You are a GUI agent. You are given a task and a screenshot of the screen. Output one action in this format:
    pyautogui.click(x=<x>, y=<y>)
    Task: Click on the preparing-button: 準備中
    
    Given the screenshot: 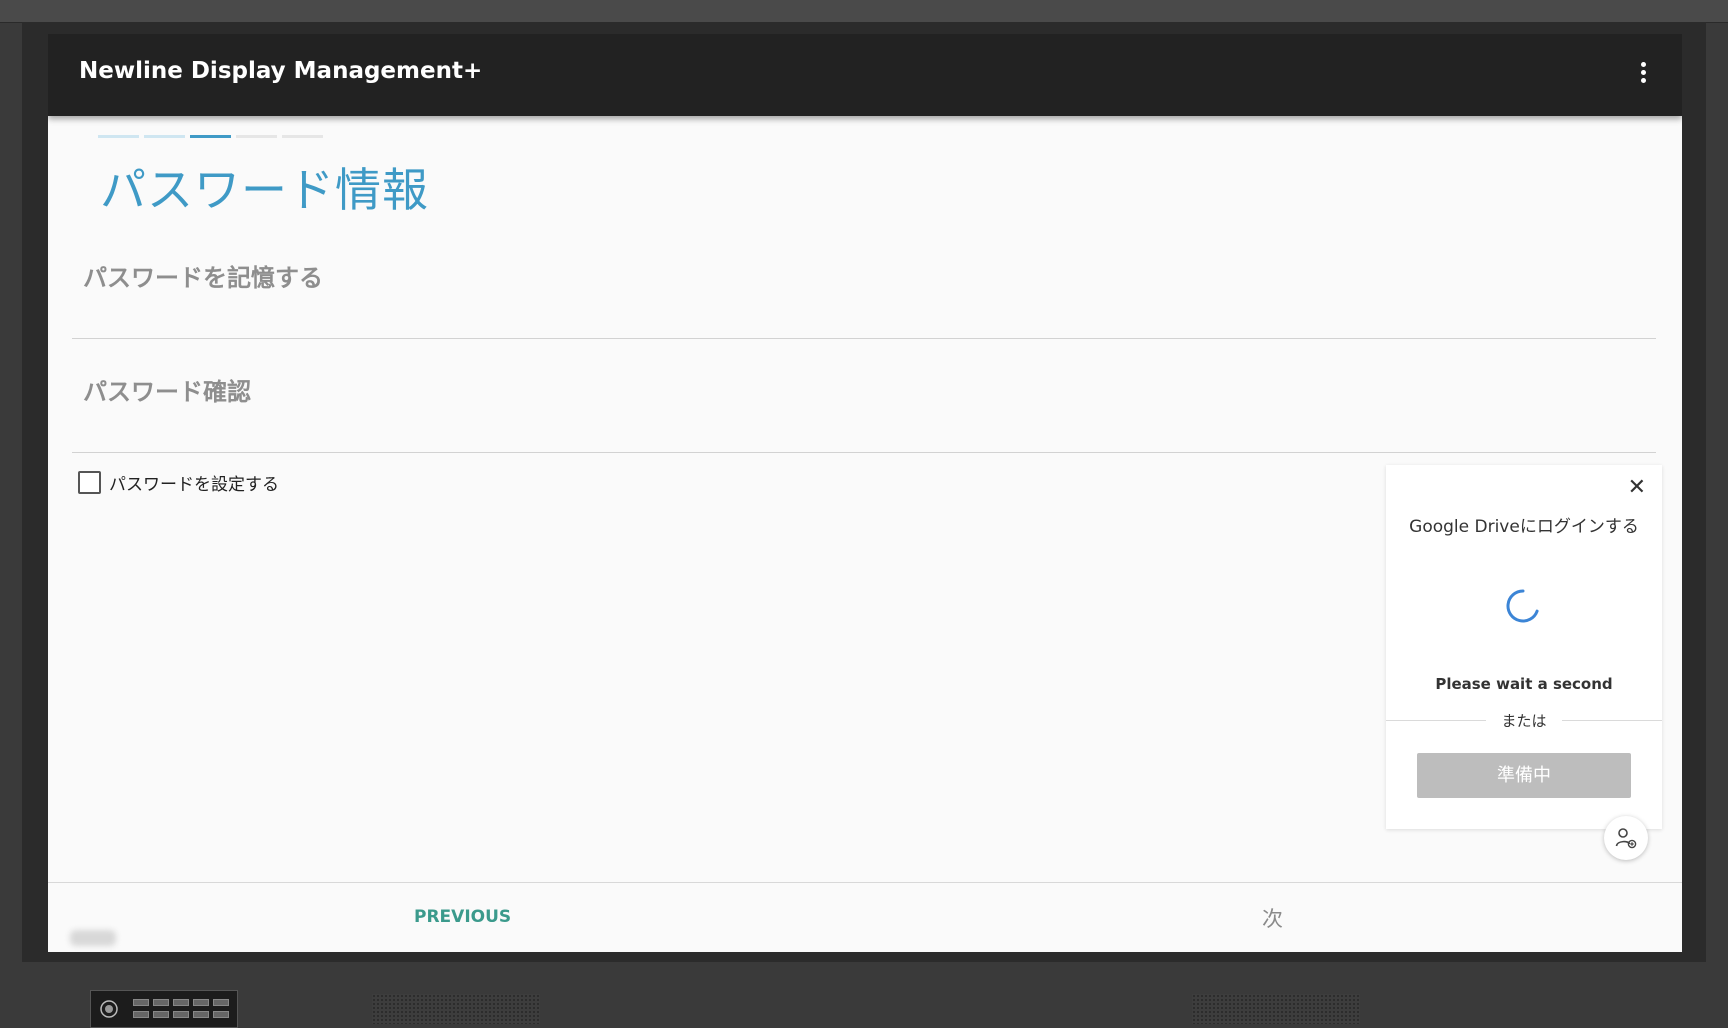 What is the action you would take?
    pyautogui.click(x=1524, y=775)
    